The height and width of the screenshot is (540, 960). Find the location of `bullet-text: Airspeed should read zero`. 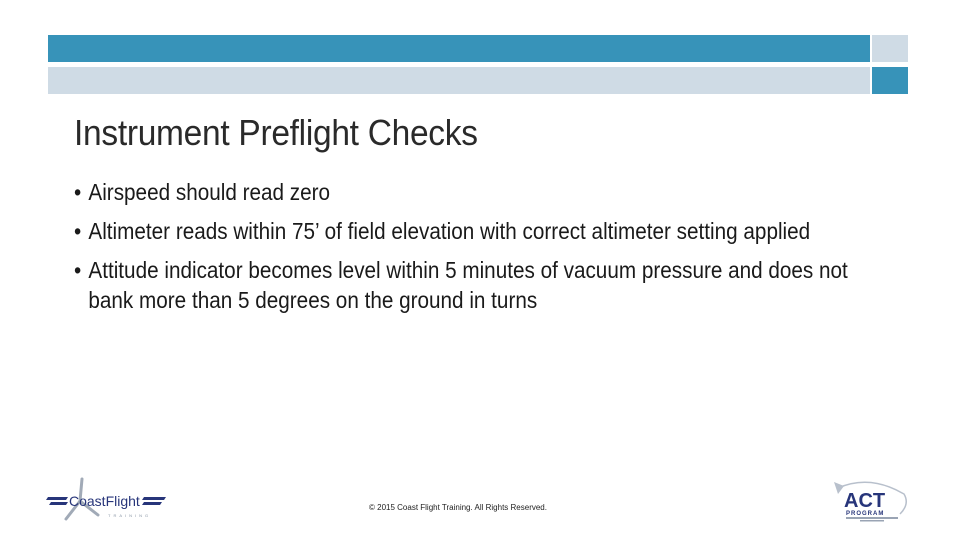

bullet-text: Airspeed should read zero is located at coordinates (209, 192).